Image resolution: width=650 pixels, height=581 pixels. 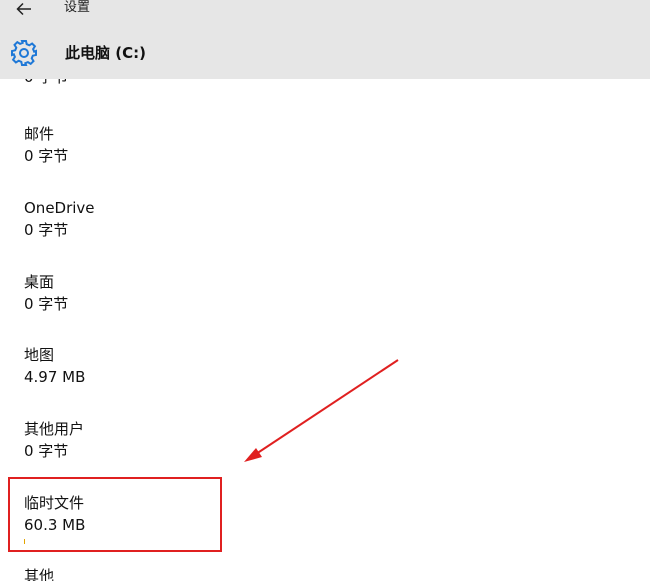 What do you see at coordinates (174, 219) in the screenshot?
I see `list-item-onedrive: OneDrive 0 字节` at bounding box center [174, 219].